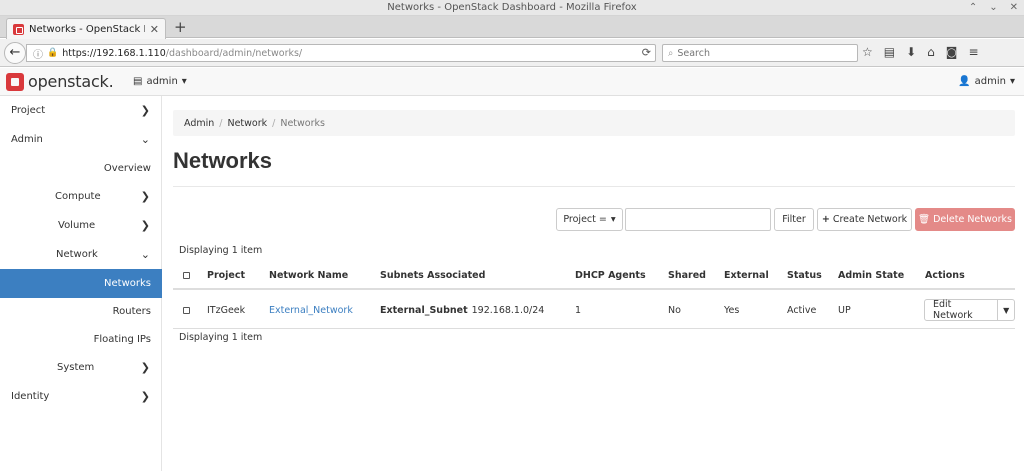  Describe the element at coordinates (931, 52) in the screenshot. I see `home-icon: ⌂` at that location.